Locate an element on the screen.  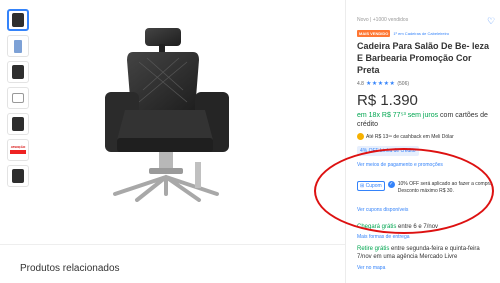
chair-thumb-icon is located at coordinates (18, 20).